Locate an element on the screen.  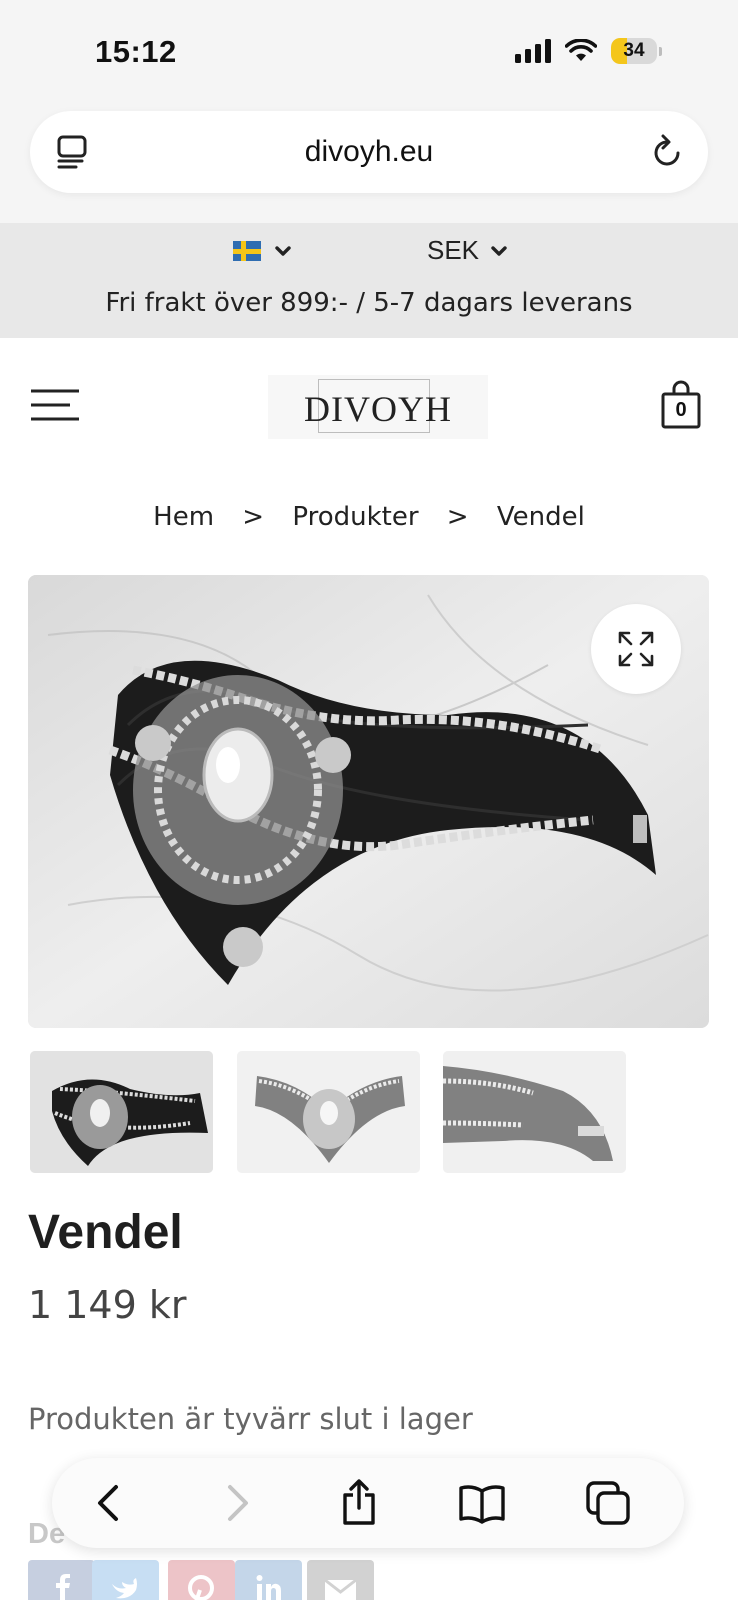
back-icon is located at coordinates (109, 1503).